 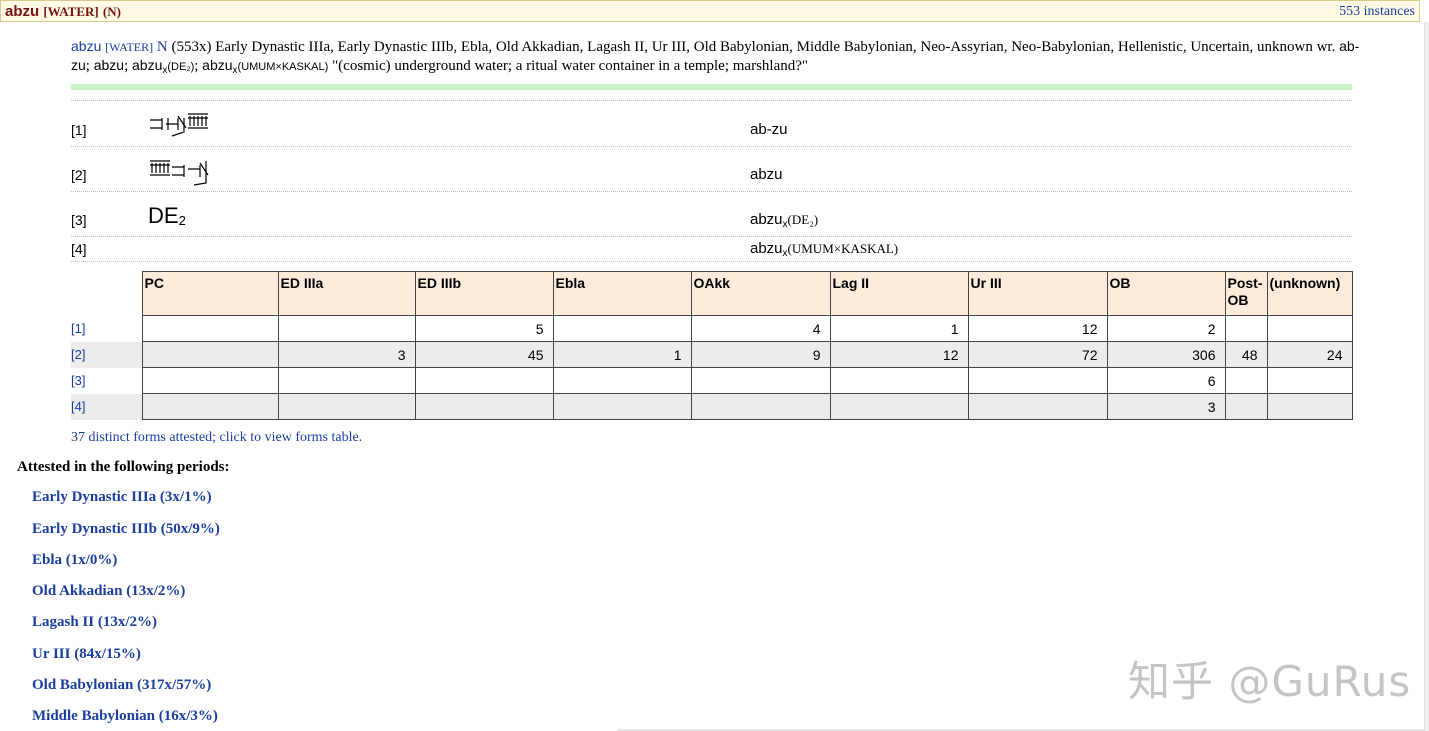 What do you see at coordinates (106, 381) in the screenshot?
I see `row-label-link: [3]` at bounding box center [106, 381].